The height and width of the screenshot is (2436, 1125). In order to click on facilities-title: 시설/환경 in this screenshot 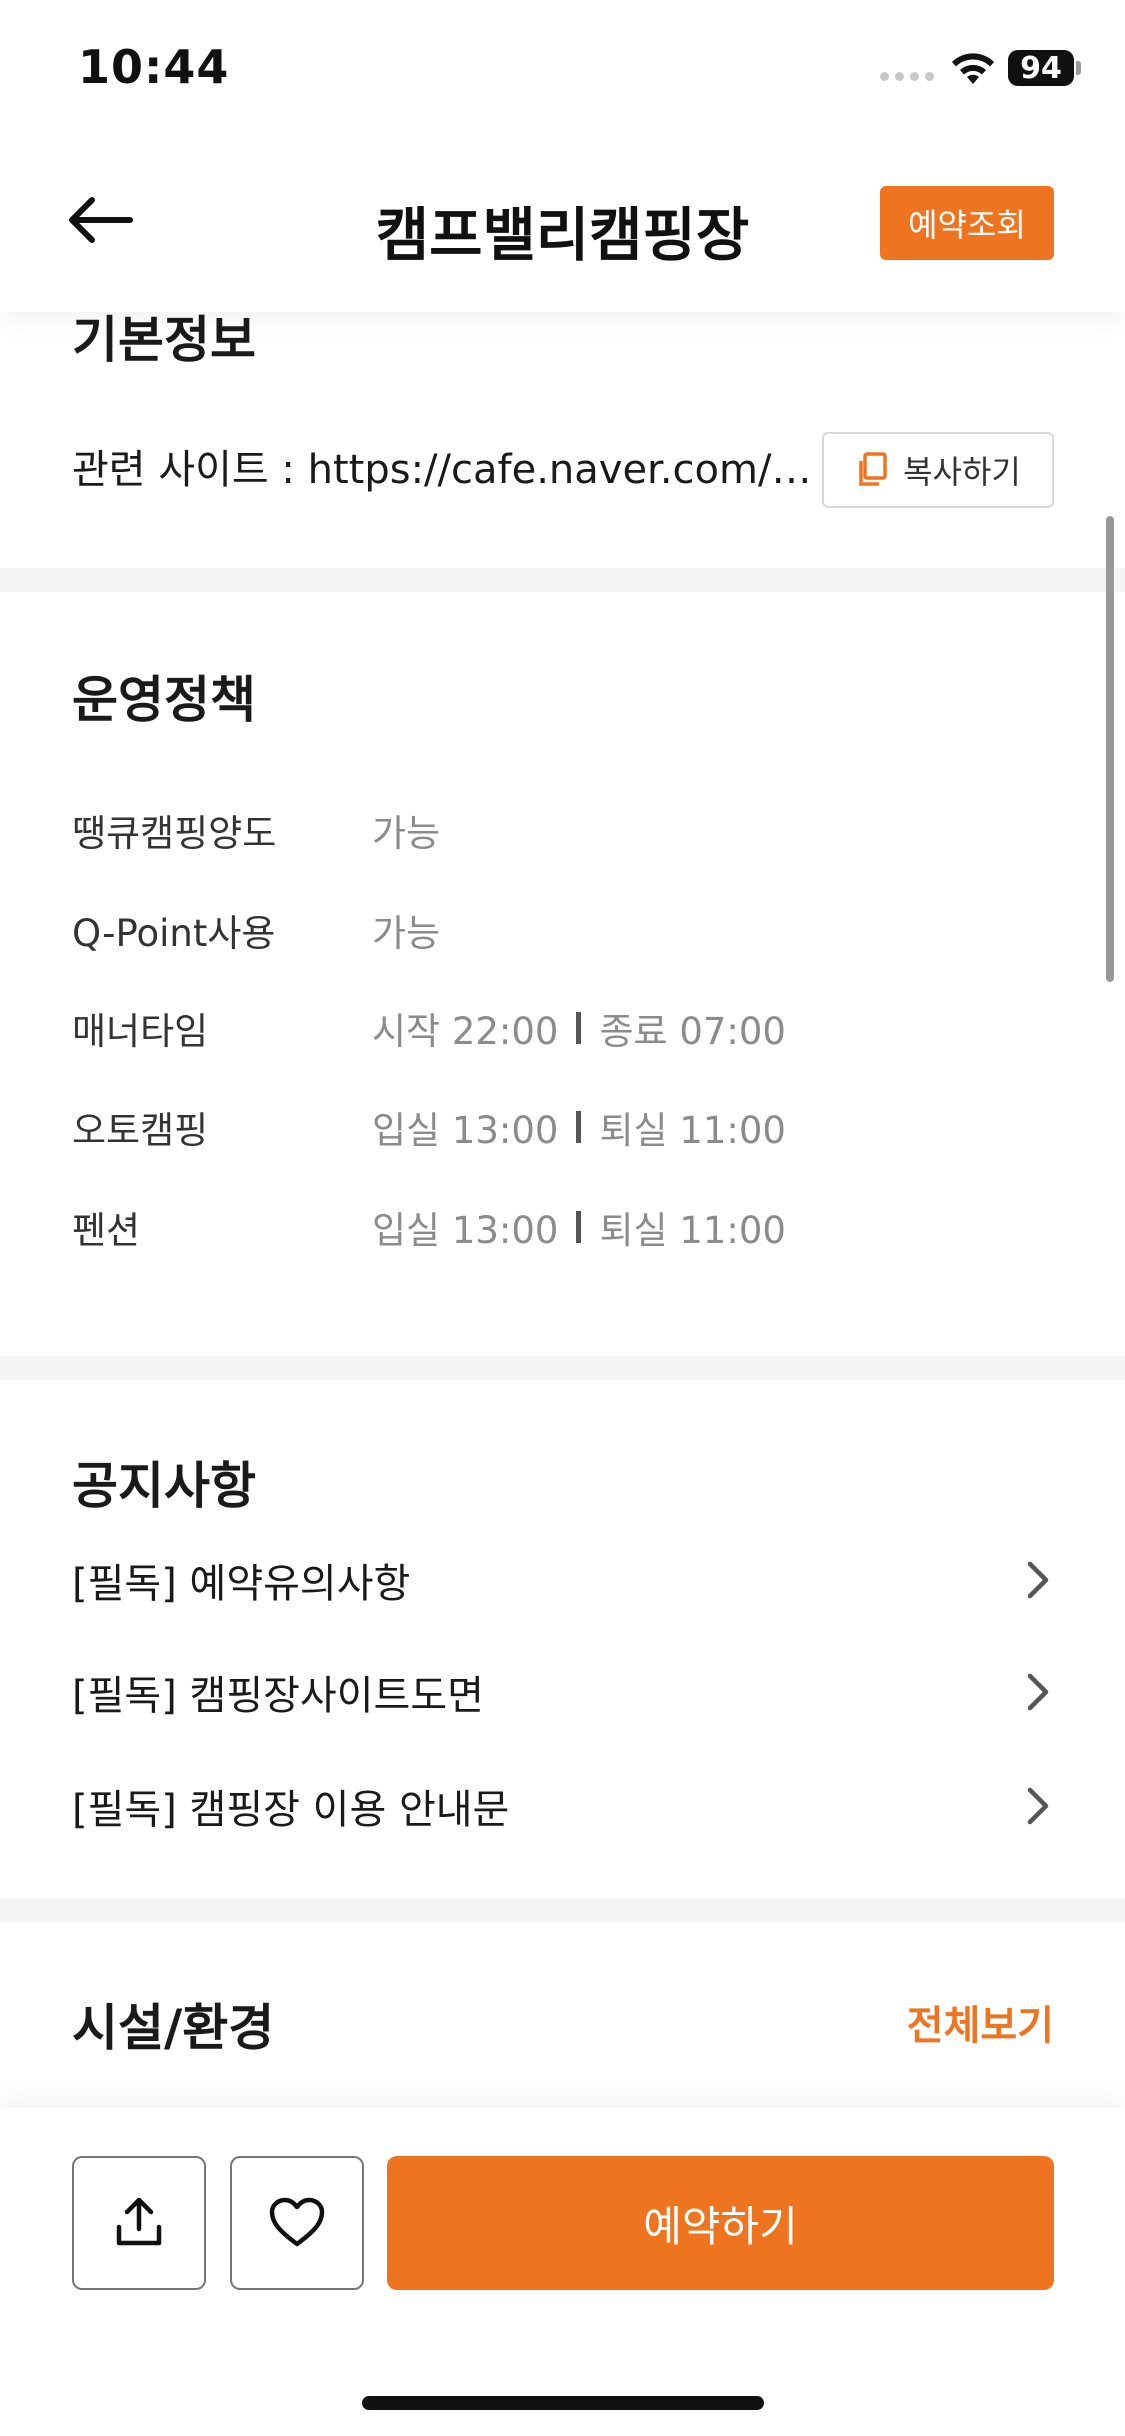, I will do `click(173, 2028)`.